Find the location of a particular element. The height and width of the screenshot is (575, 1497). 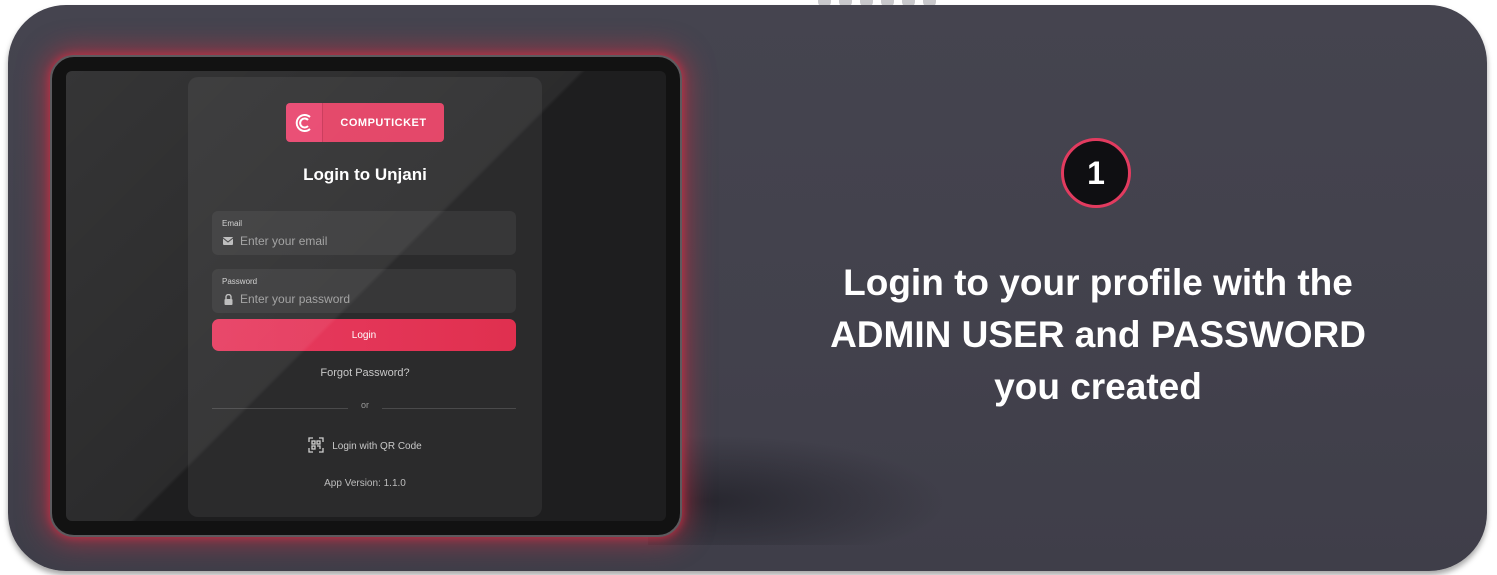

forgot-password-link: Forgot Password? is located at coordinates (365, 373).